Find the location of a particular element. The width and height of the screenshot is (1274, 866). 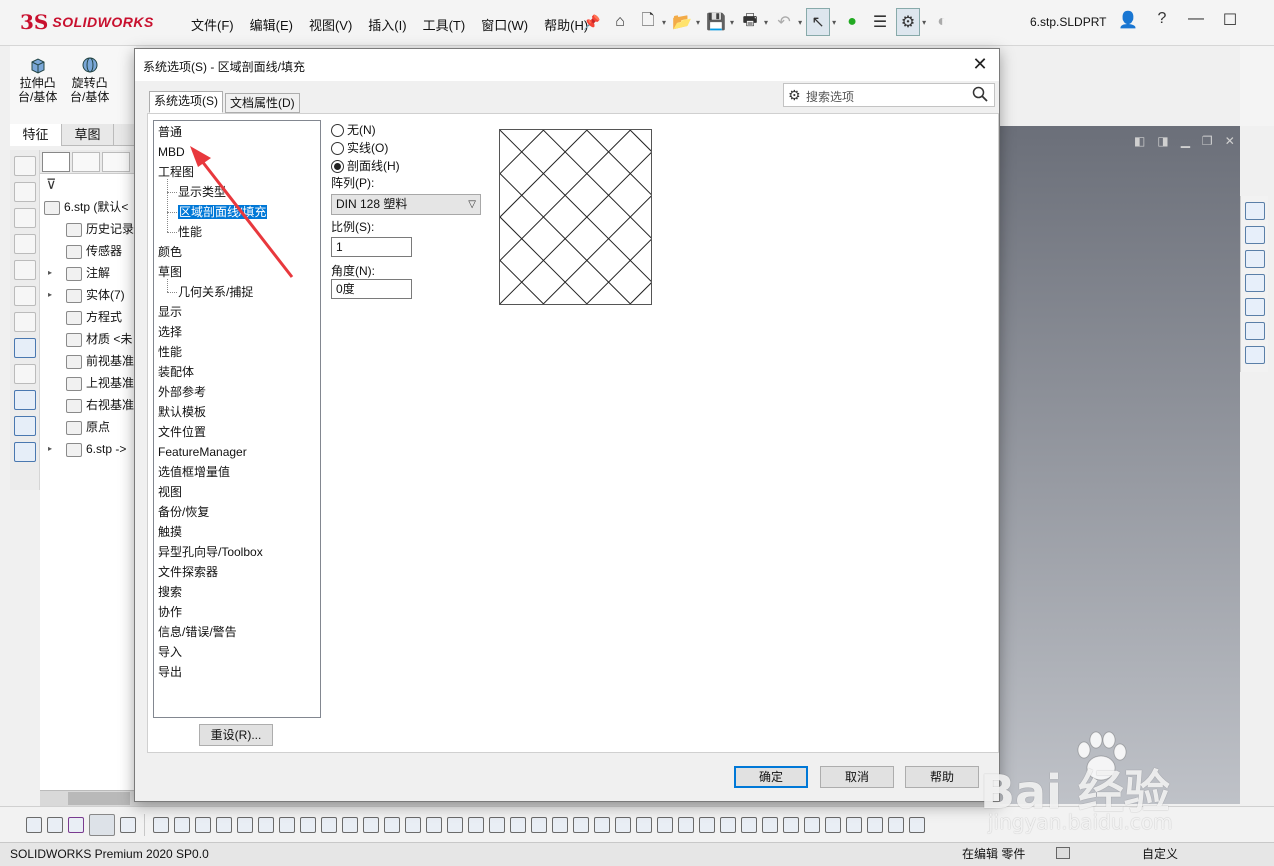

property-manager-tab is located at coordinates (86, 162).